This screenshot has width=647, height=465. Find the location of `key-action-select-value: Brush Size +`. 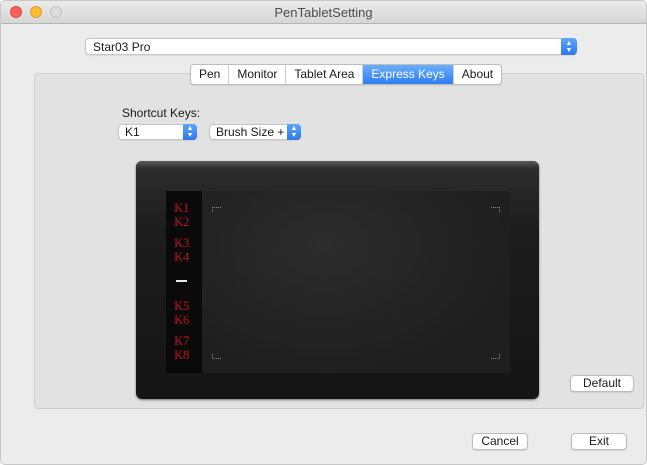

key-action-select-value: Brush Size + is located at coordinates (250, 132).